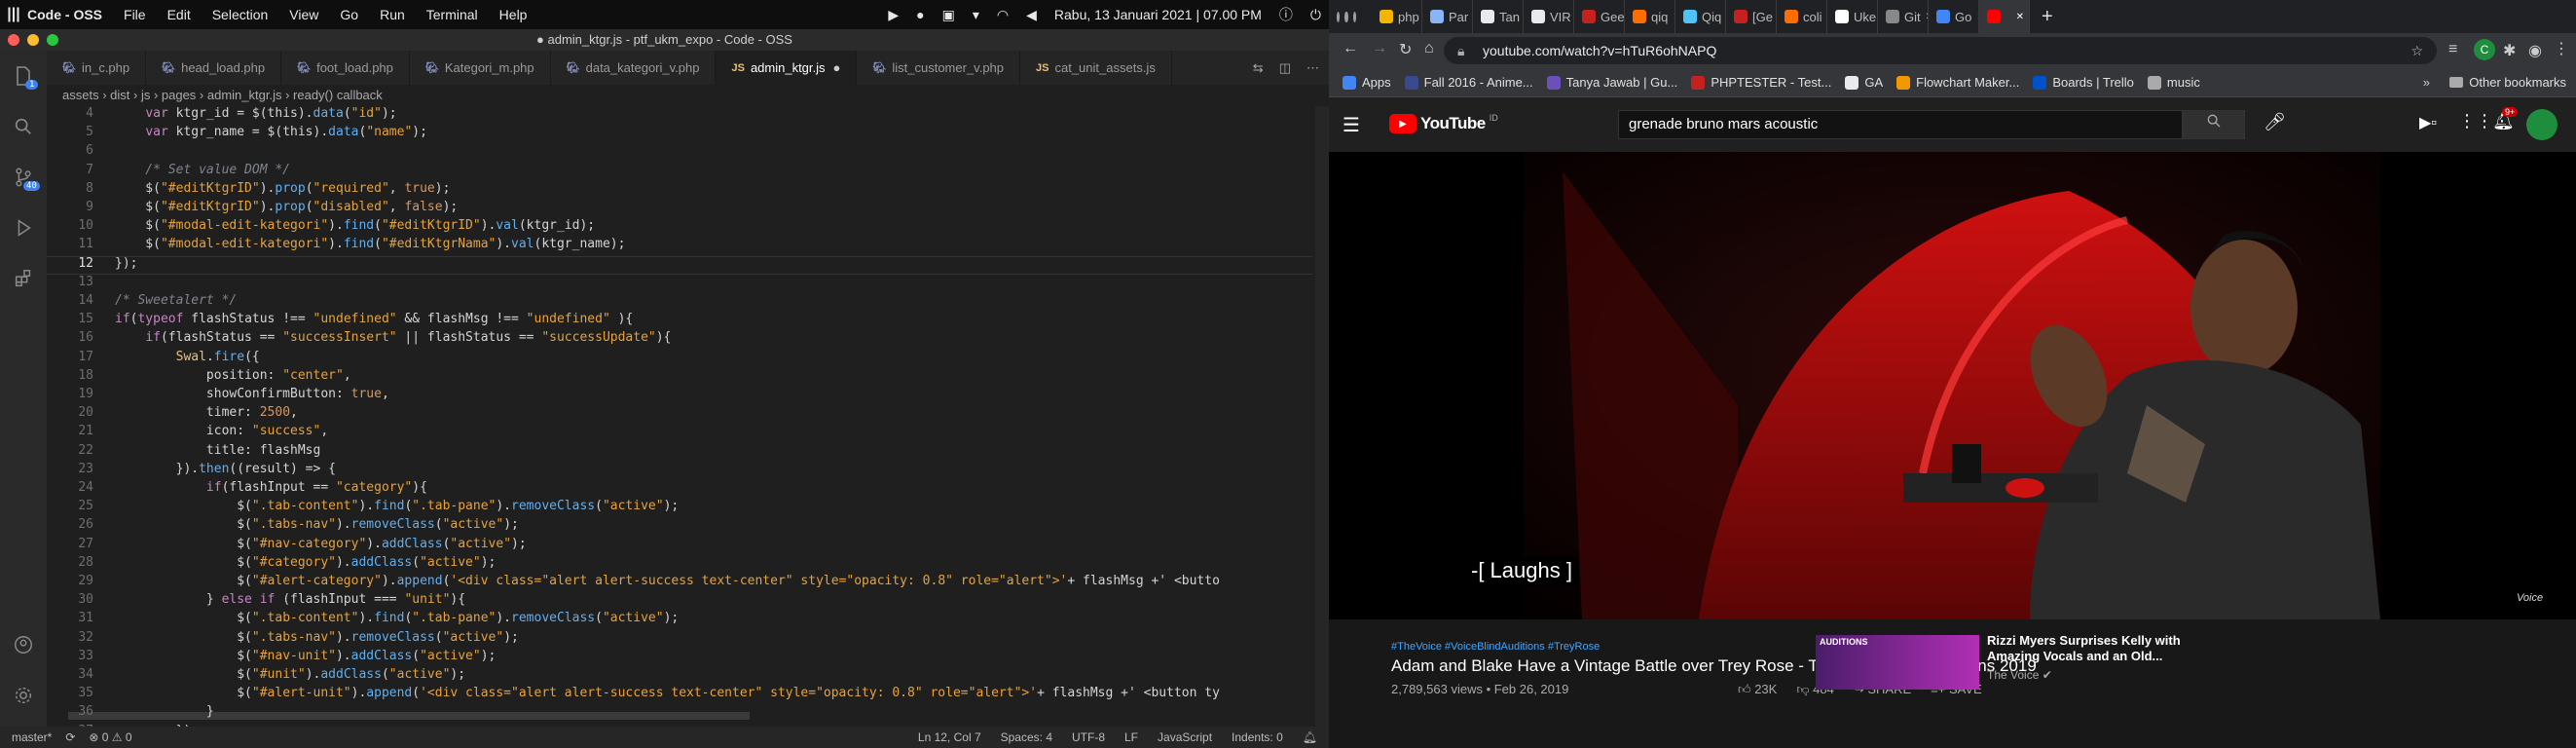  I want to click on editor-scrollbar, so click(1322, 417).